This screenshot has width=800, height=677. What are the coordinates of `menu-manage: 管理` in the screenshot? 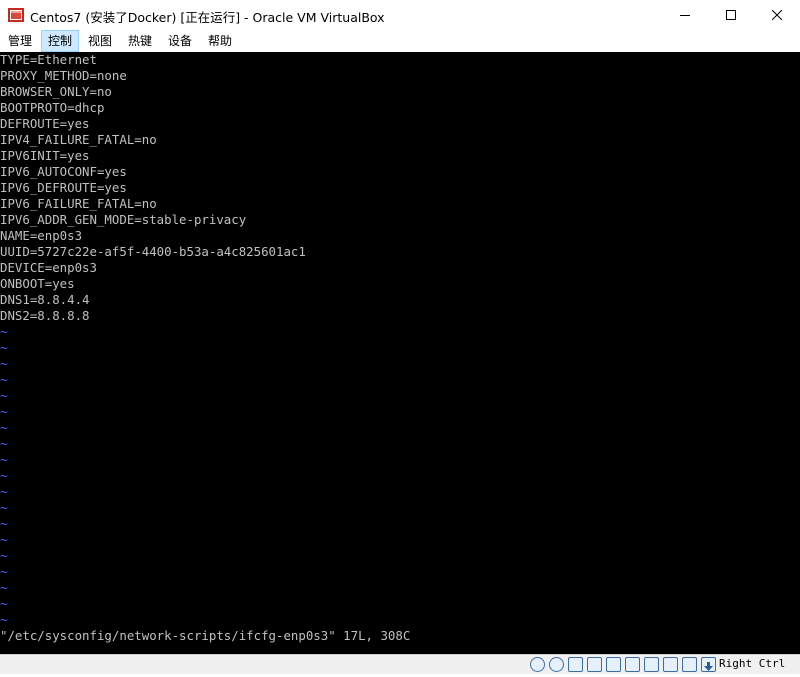 It's located at (20, 41).